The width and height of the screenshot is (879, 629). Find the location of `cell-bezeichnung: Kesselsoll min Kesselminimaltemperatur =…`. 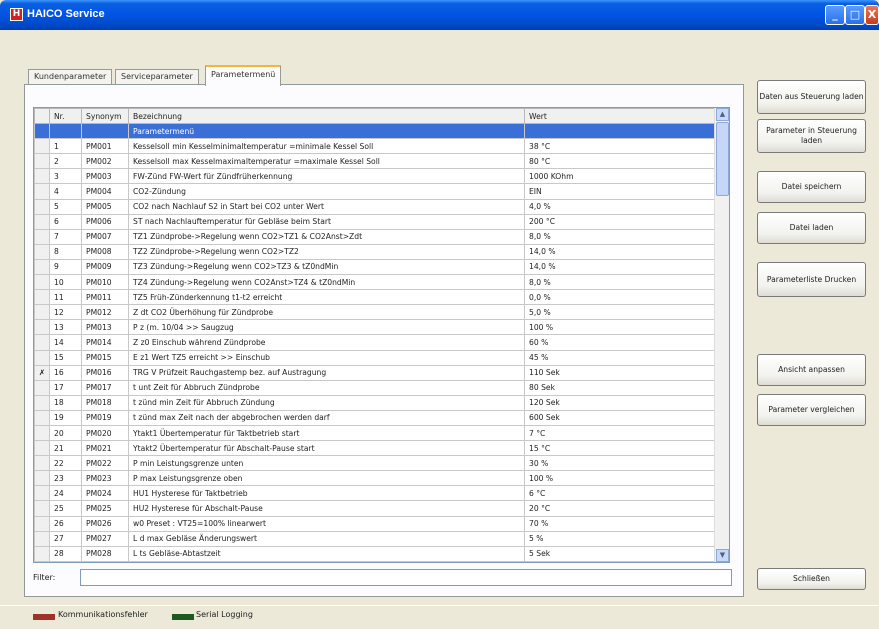

cell-bezeichnung: Kesselsoll min Kesselminimaltemperatur =… is located at coordinates (326, 146).